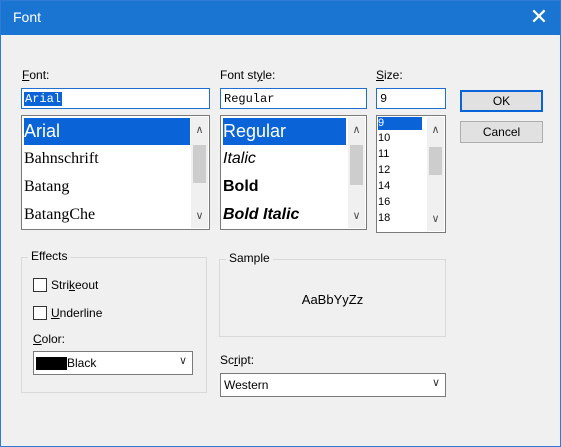  I want to click on font-style-input: Regular, so click(293, 98).